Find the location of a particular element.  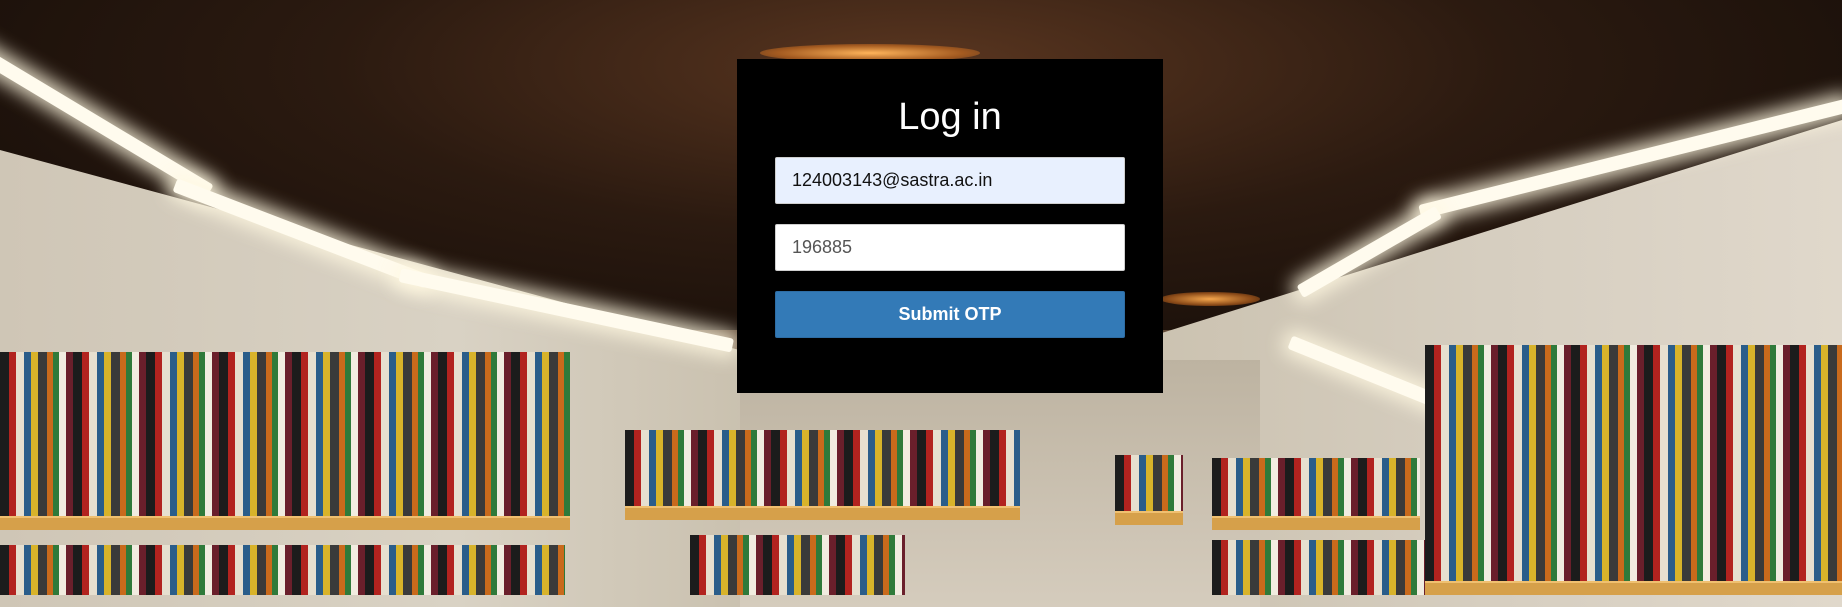

login-dialog: Log in Submit OTP is located at coordinates (950, 226).